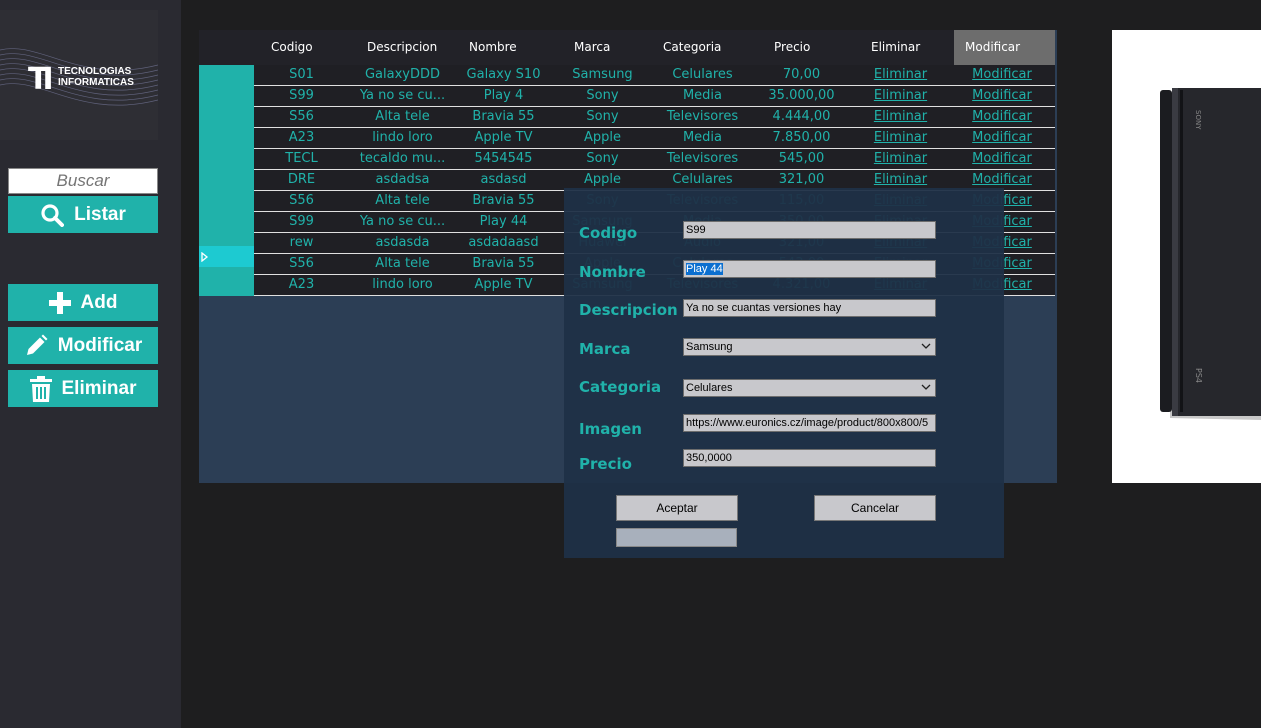 The height and width of the screenshot is (728, 1261). Describe the element at coordinates (610, 429) in the screenshot. I see `label-imagen: Imagen` at that location.